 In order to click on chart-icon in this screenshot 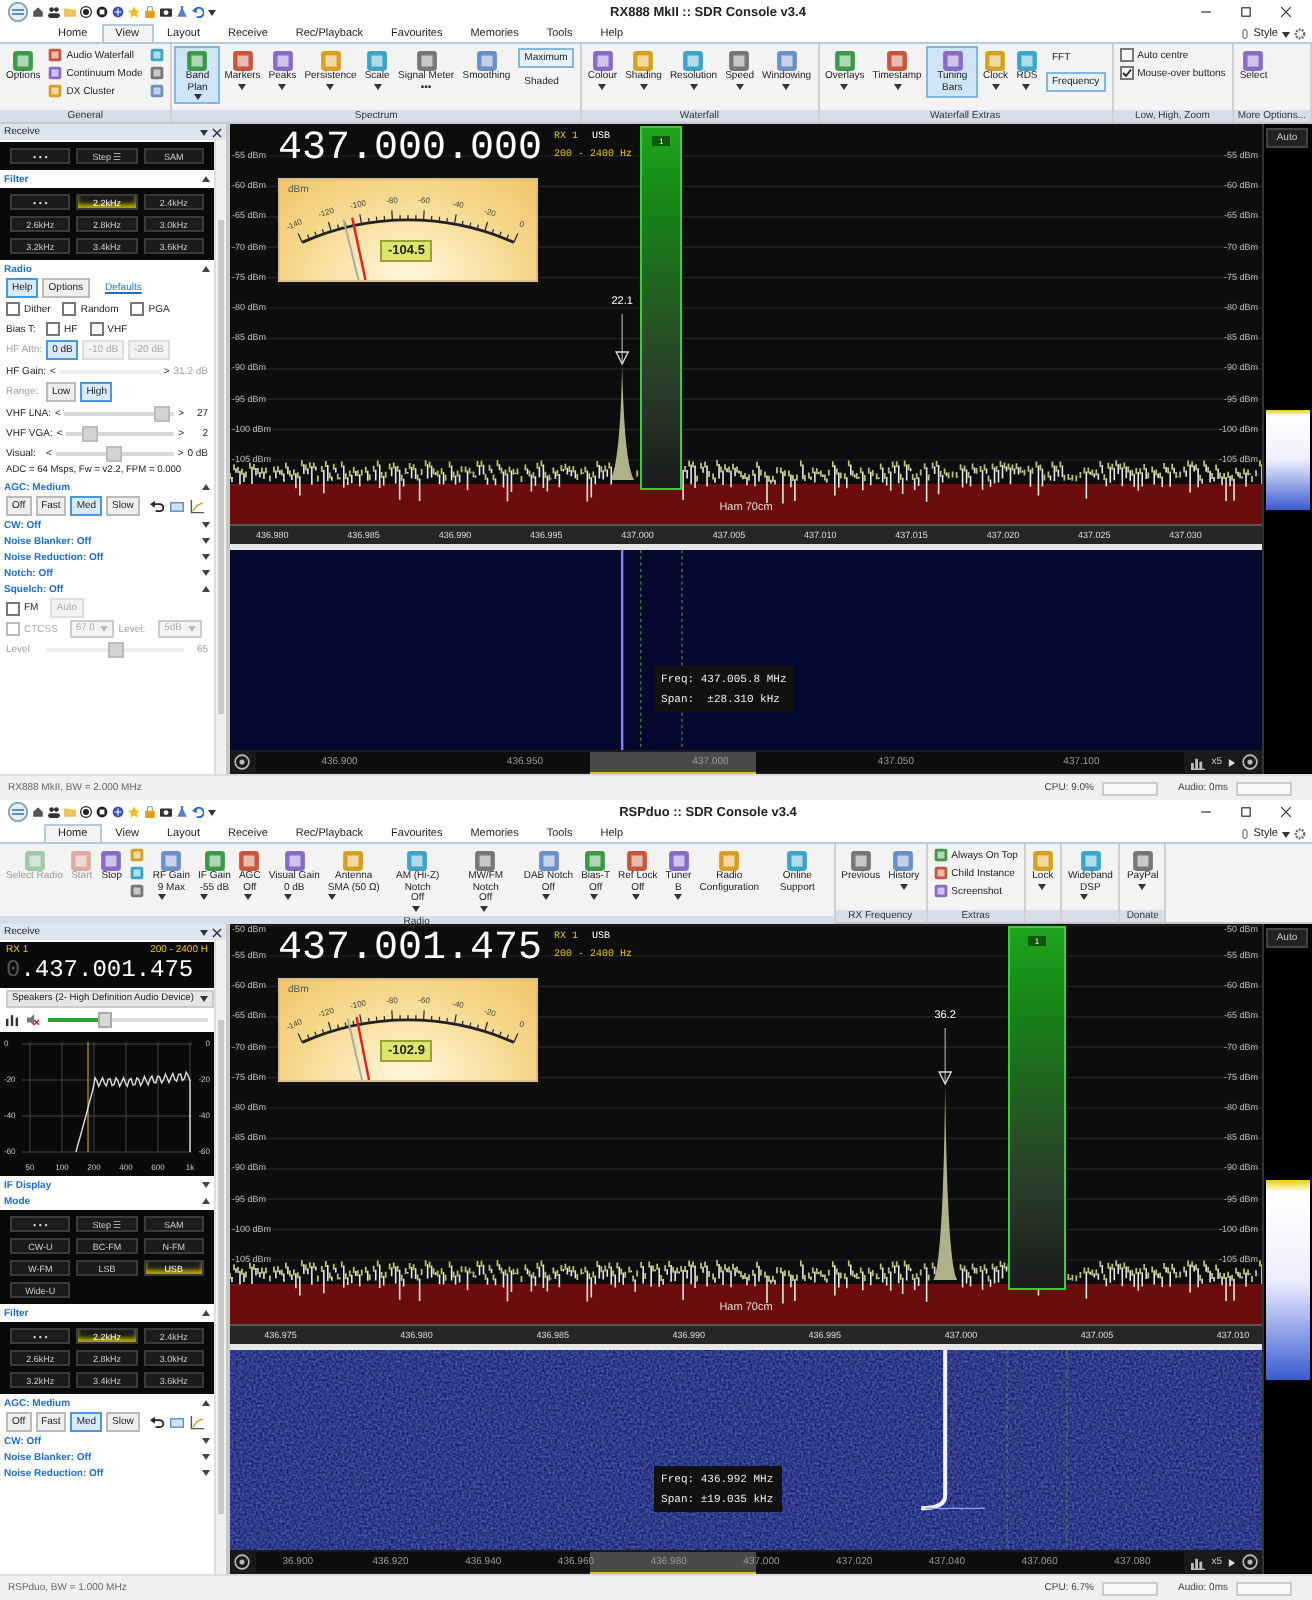, I will do `click(196, 1422)`.